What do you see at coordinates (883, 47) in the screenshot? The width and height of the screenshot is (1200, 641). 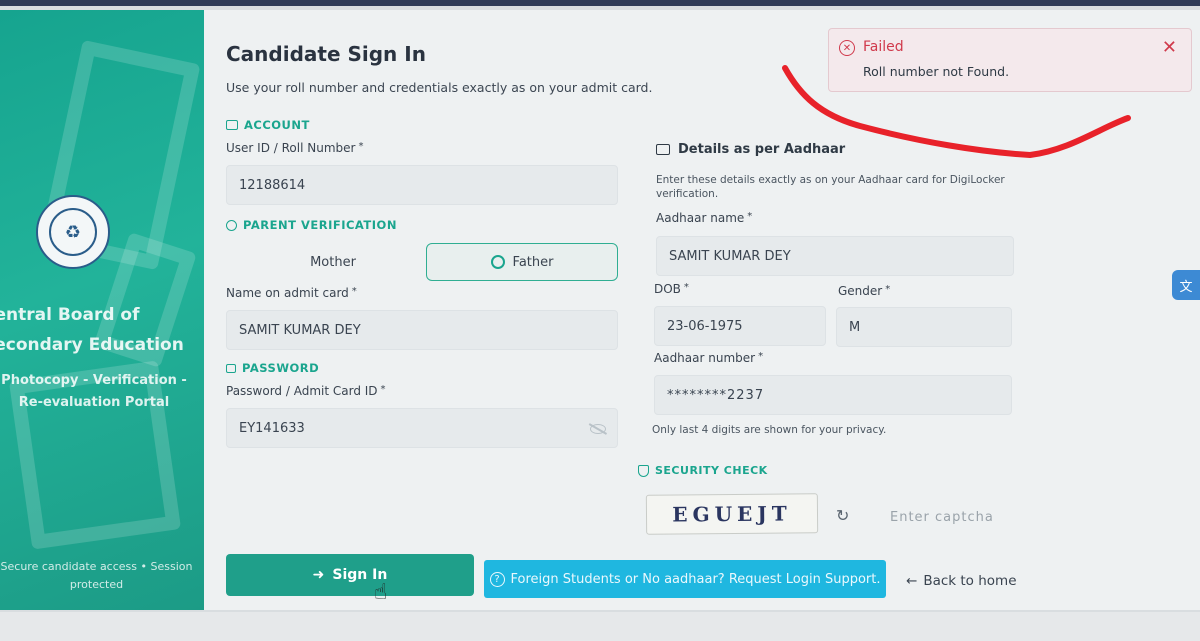 I see `toast-title: Failed` at bounding box center [883, 47].